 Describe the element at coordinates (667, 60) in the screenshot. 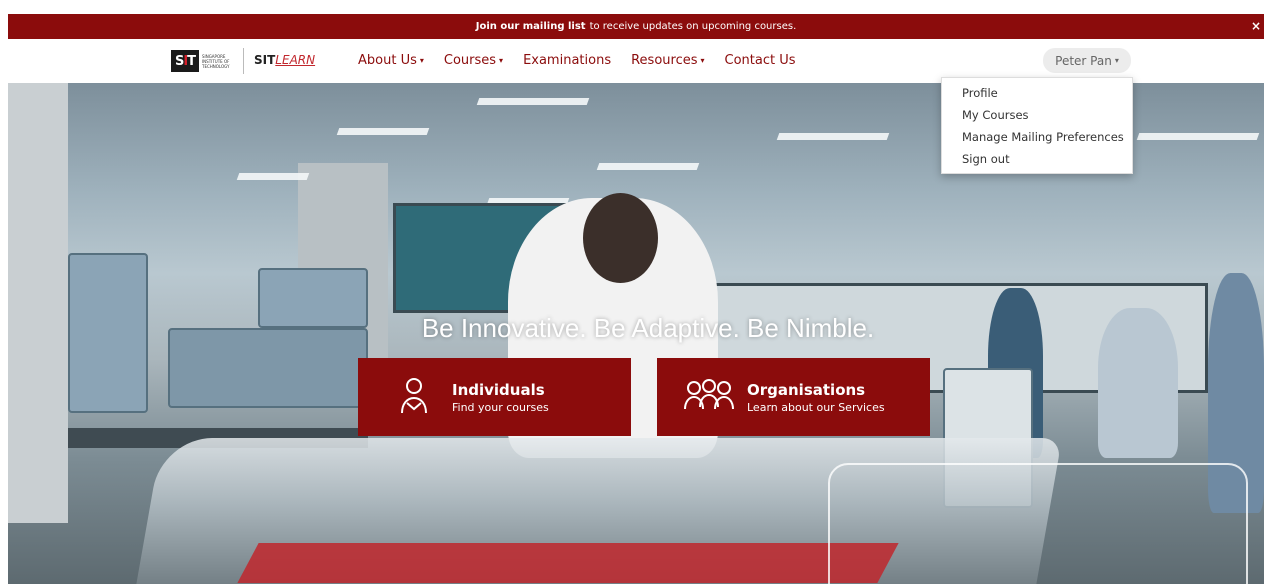

I see `nav-resources: Resources ▾` at that location.